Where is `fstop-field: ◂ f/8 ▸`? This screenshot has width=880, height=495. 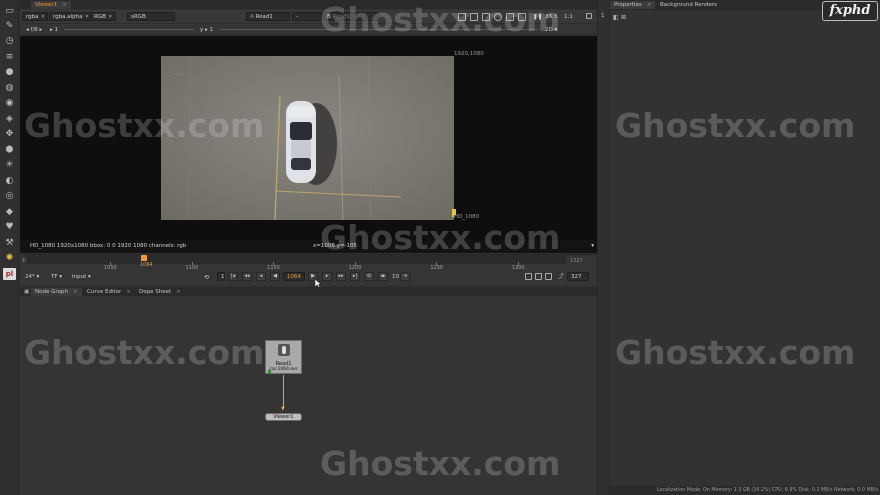
fstop-field: ◂ f/8 ▸ is located at coordinates (34, 29).